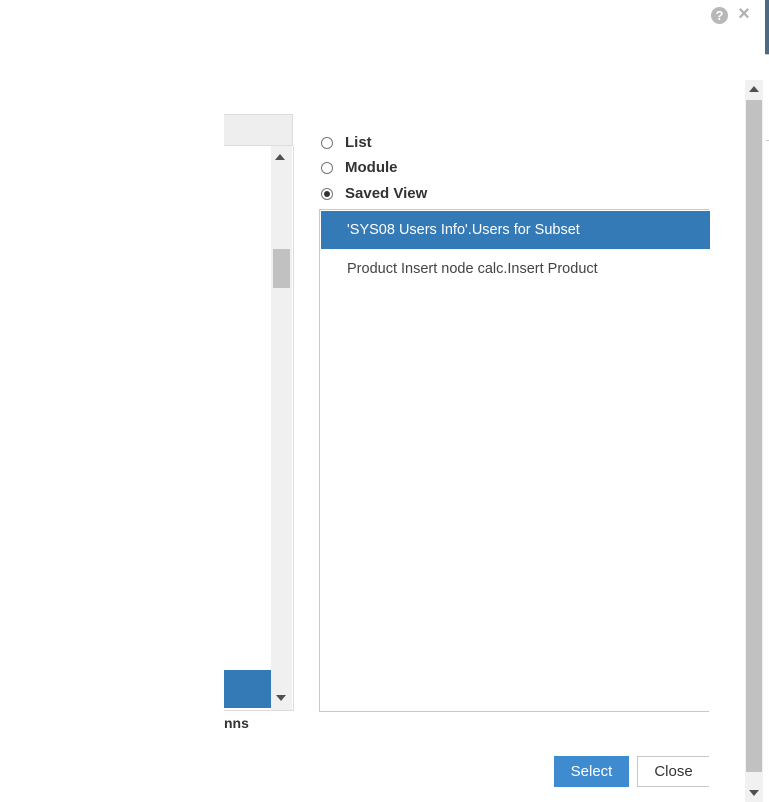 The height and width of the screenshot is (802, 769). I want to click on list-item: 'SYS08 Users Info'.Users for Subset, so click(515, 230).